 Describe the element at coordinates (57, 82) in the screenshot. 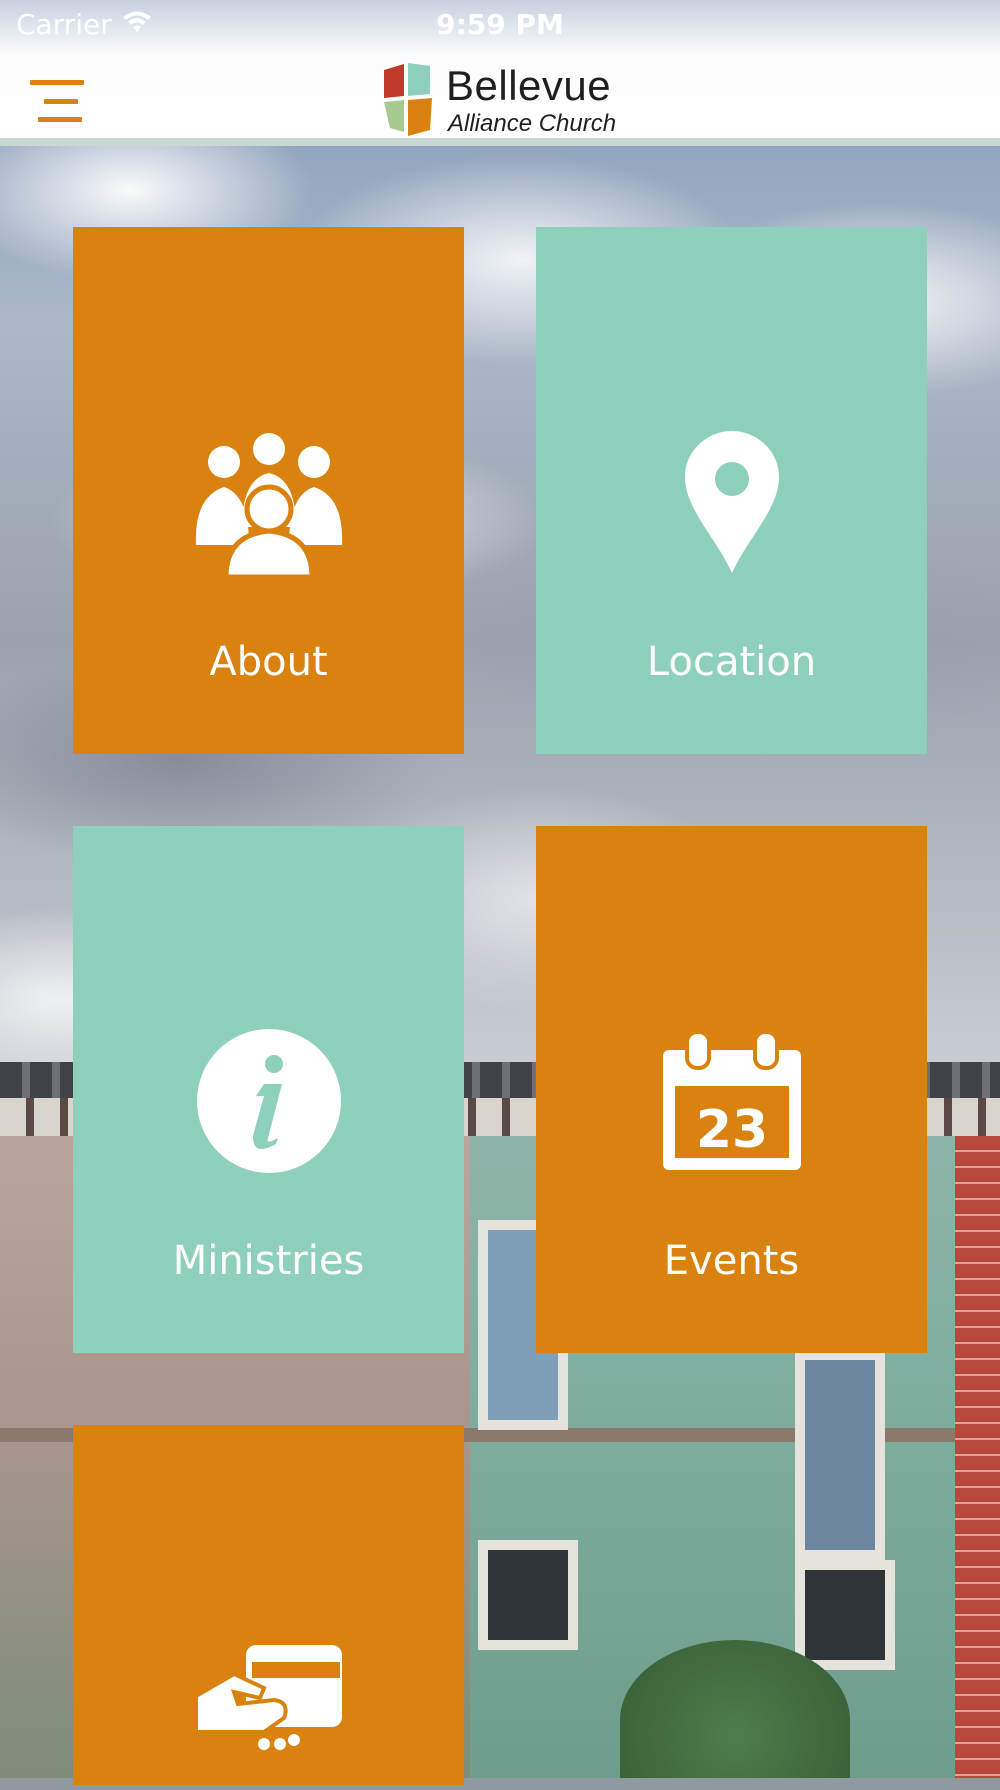

I see `menu-icon` at that location.